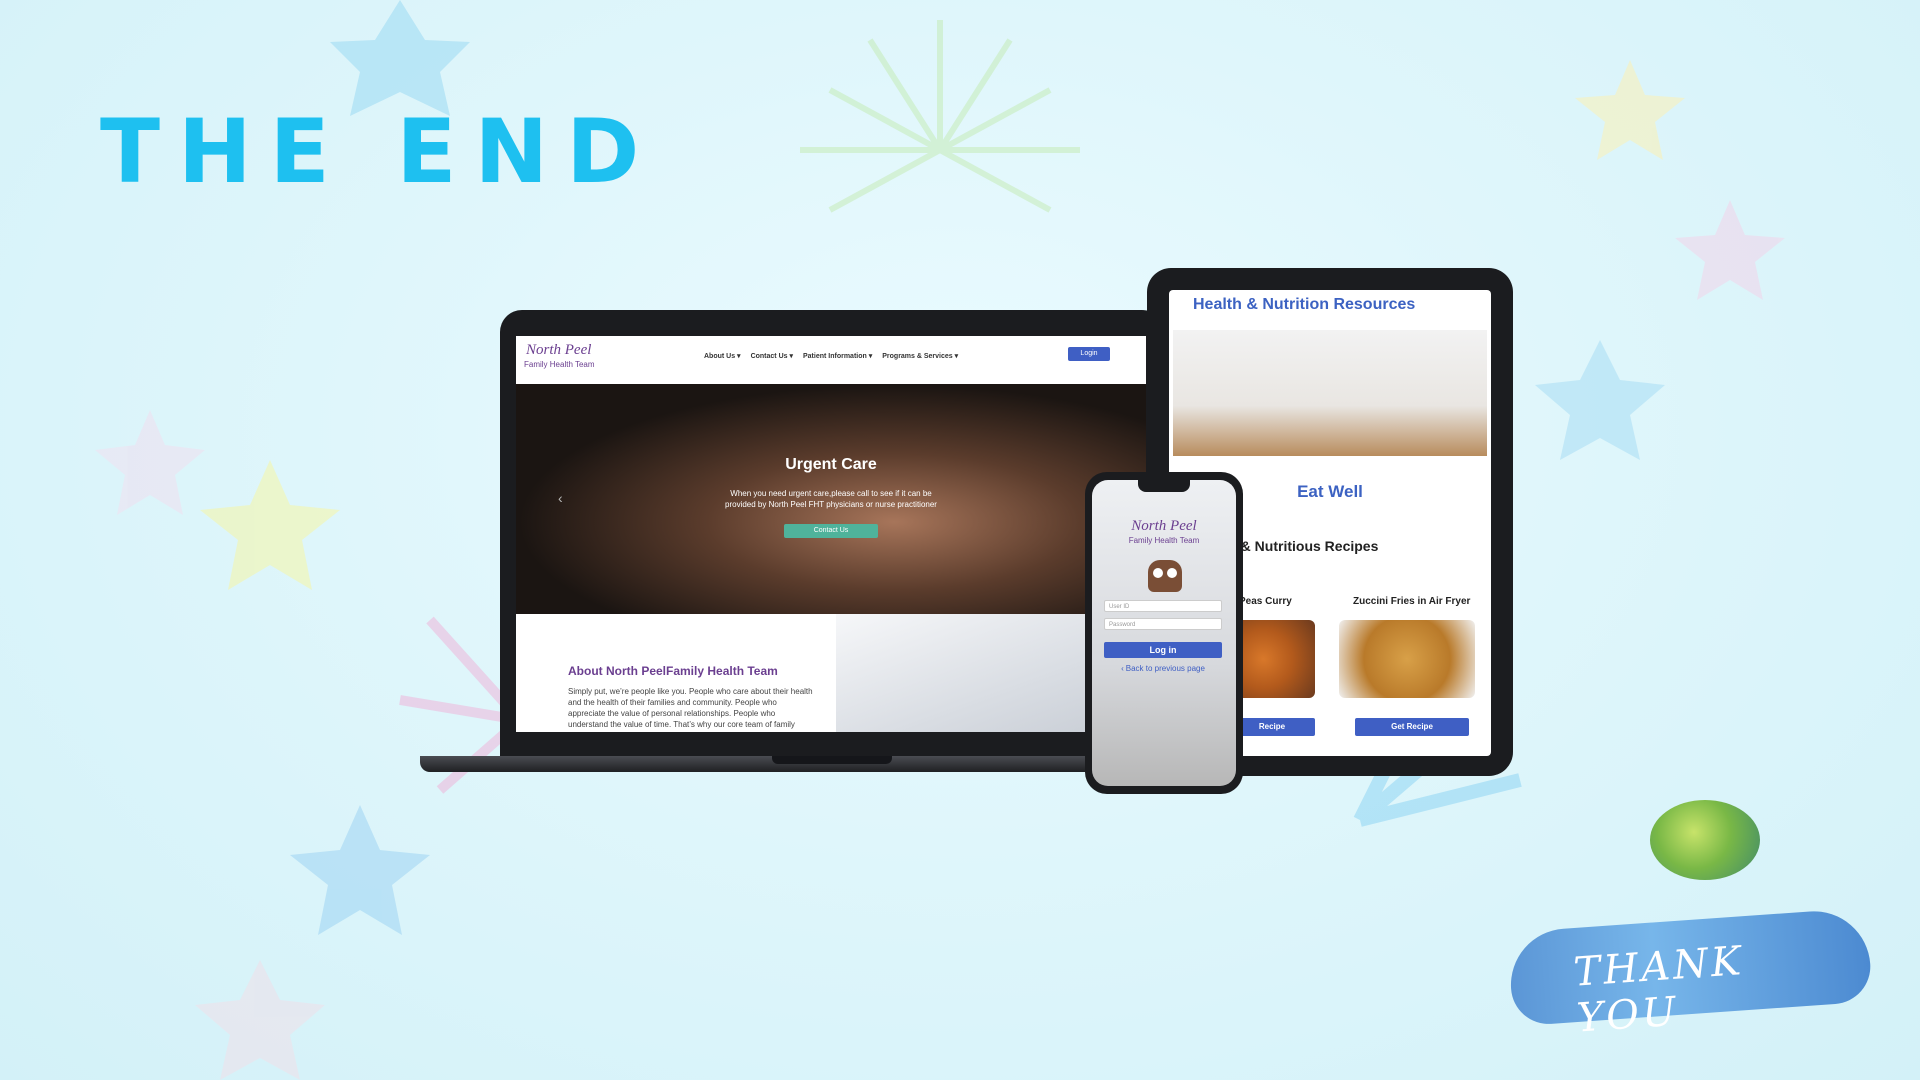 The image size is (1920, 1080). I want to click on nav-contact-us: Contact Us ▾, so click(772, 356).